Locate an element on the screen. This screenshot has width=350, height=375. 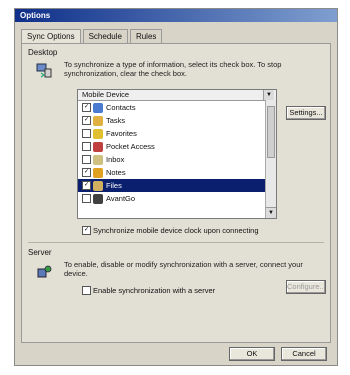
notes-icon is located at coordinates (98, 172).